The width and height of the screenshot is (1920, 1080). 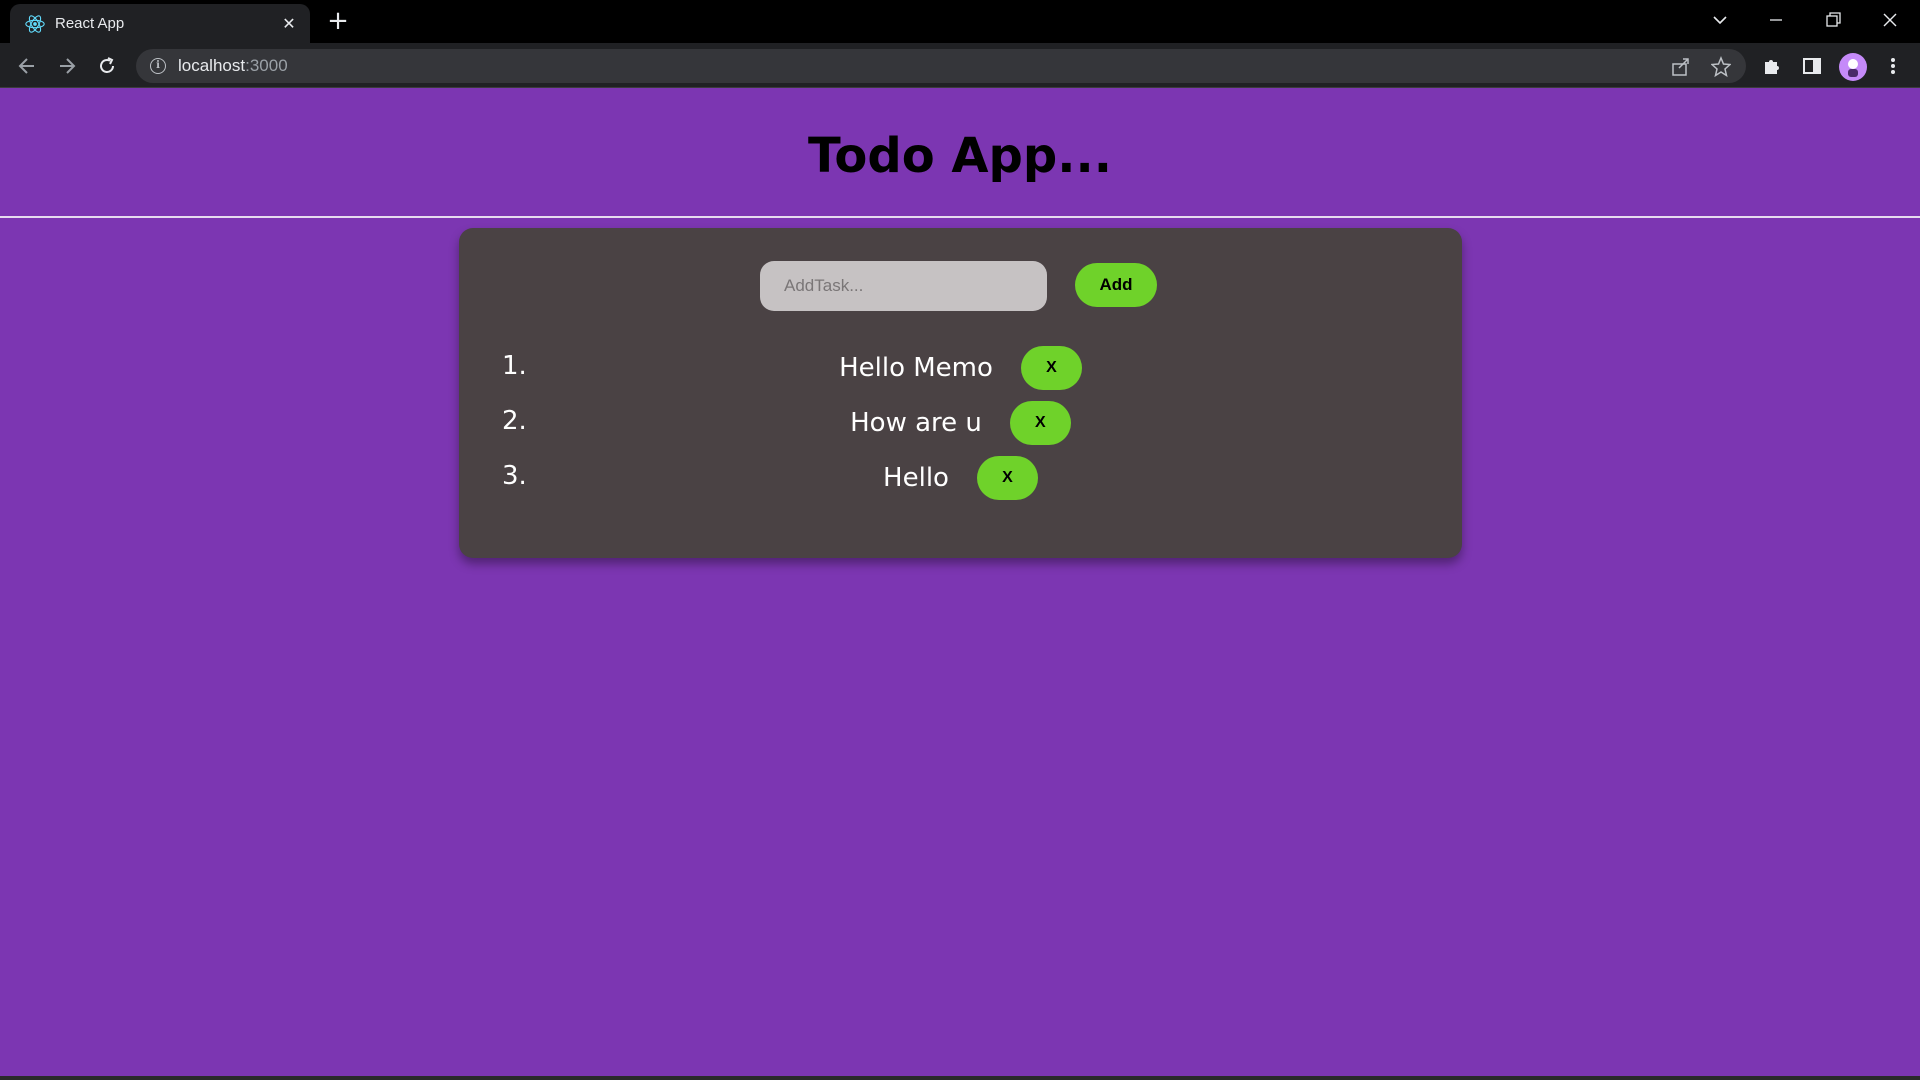 I want to click on add-task-input, so click(x=903, y=286).